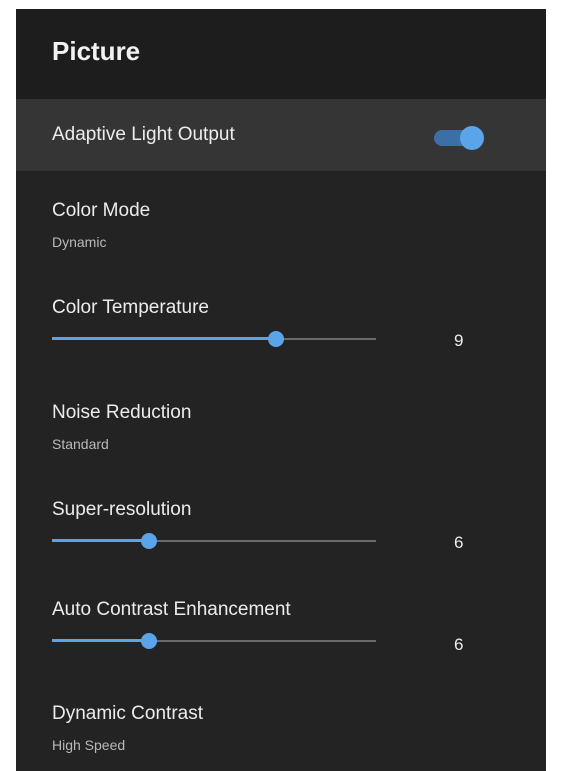 The height and width of the screenshot is (771, 563). I want to click on setting-value: Dynamic, so click(79, 242).